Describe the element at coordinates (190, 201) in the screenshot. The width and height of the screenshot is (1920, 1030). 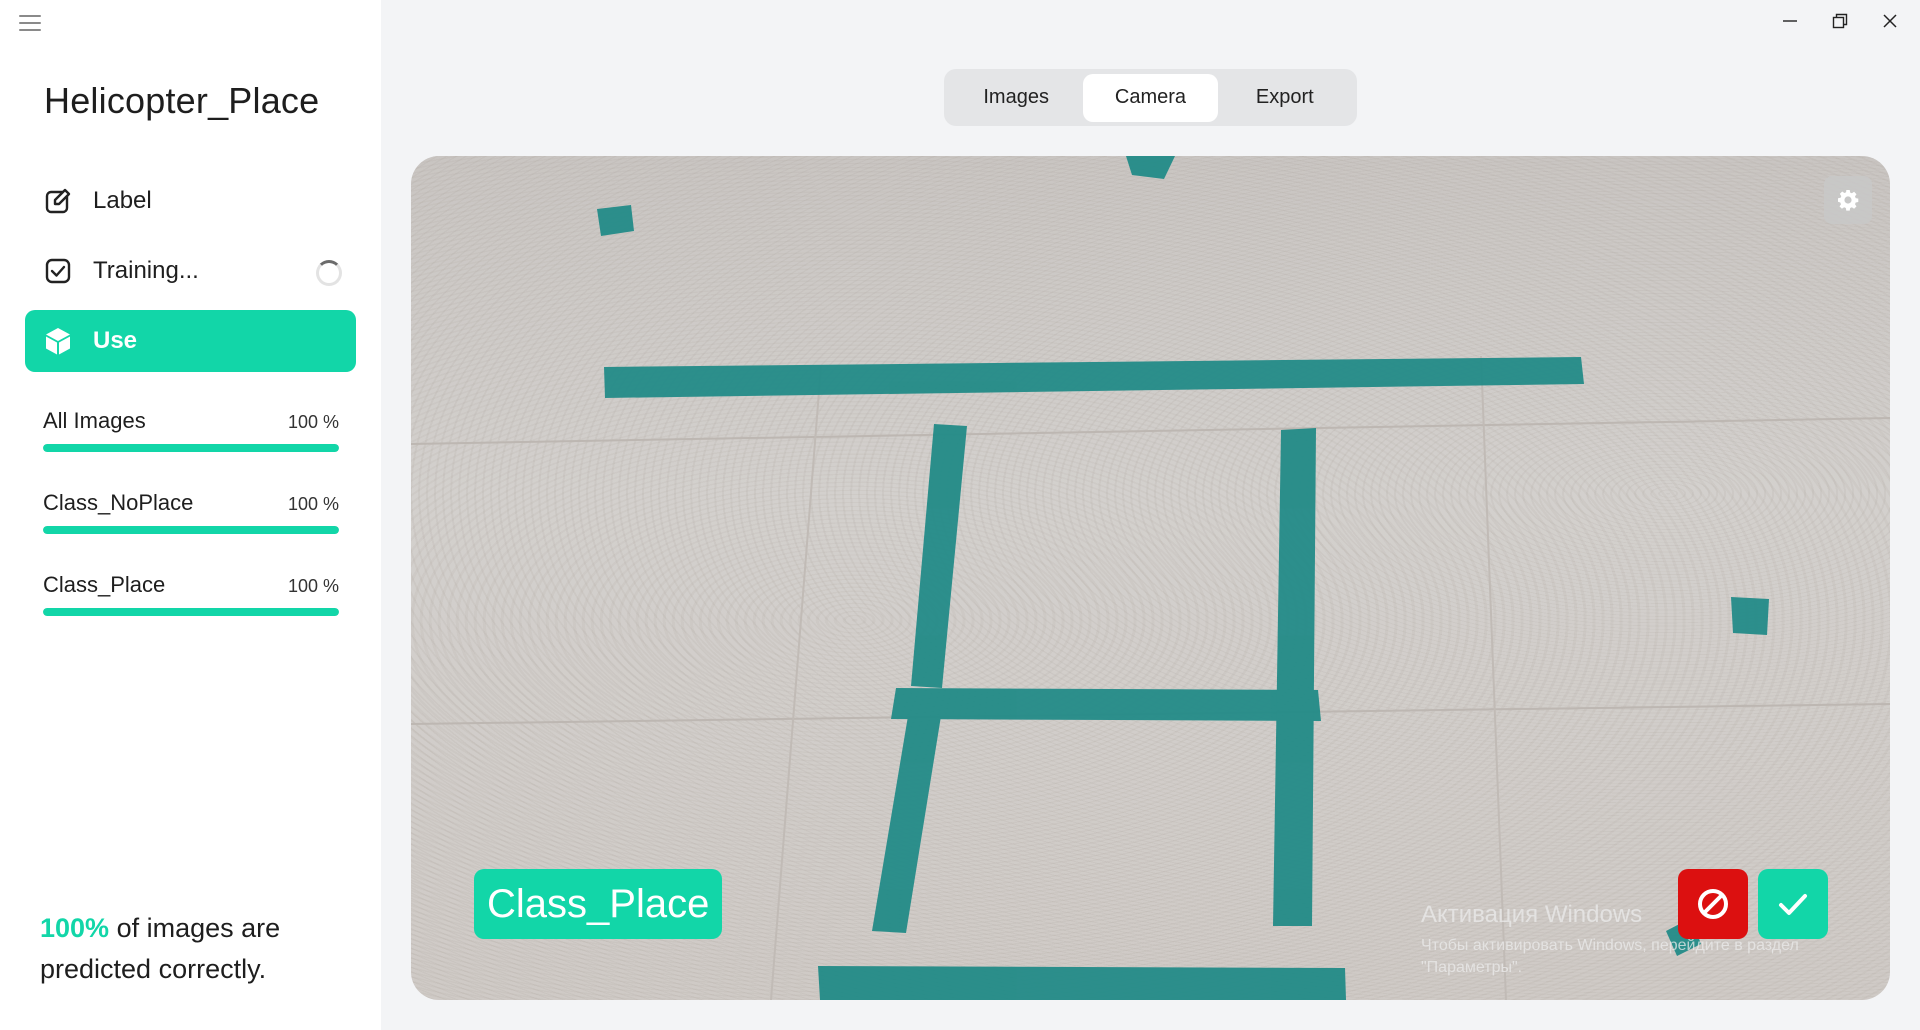
I see `nav-item-label: Label` at that location.